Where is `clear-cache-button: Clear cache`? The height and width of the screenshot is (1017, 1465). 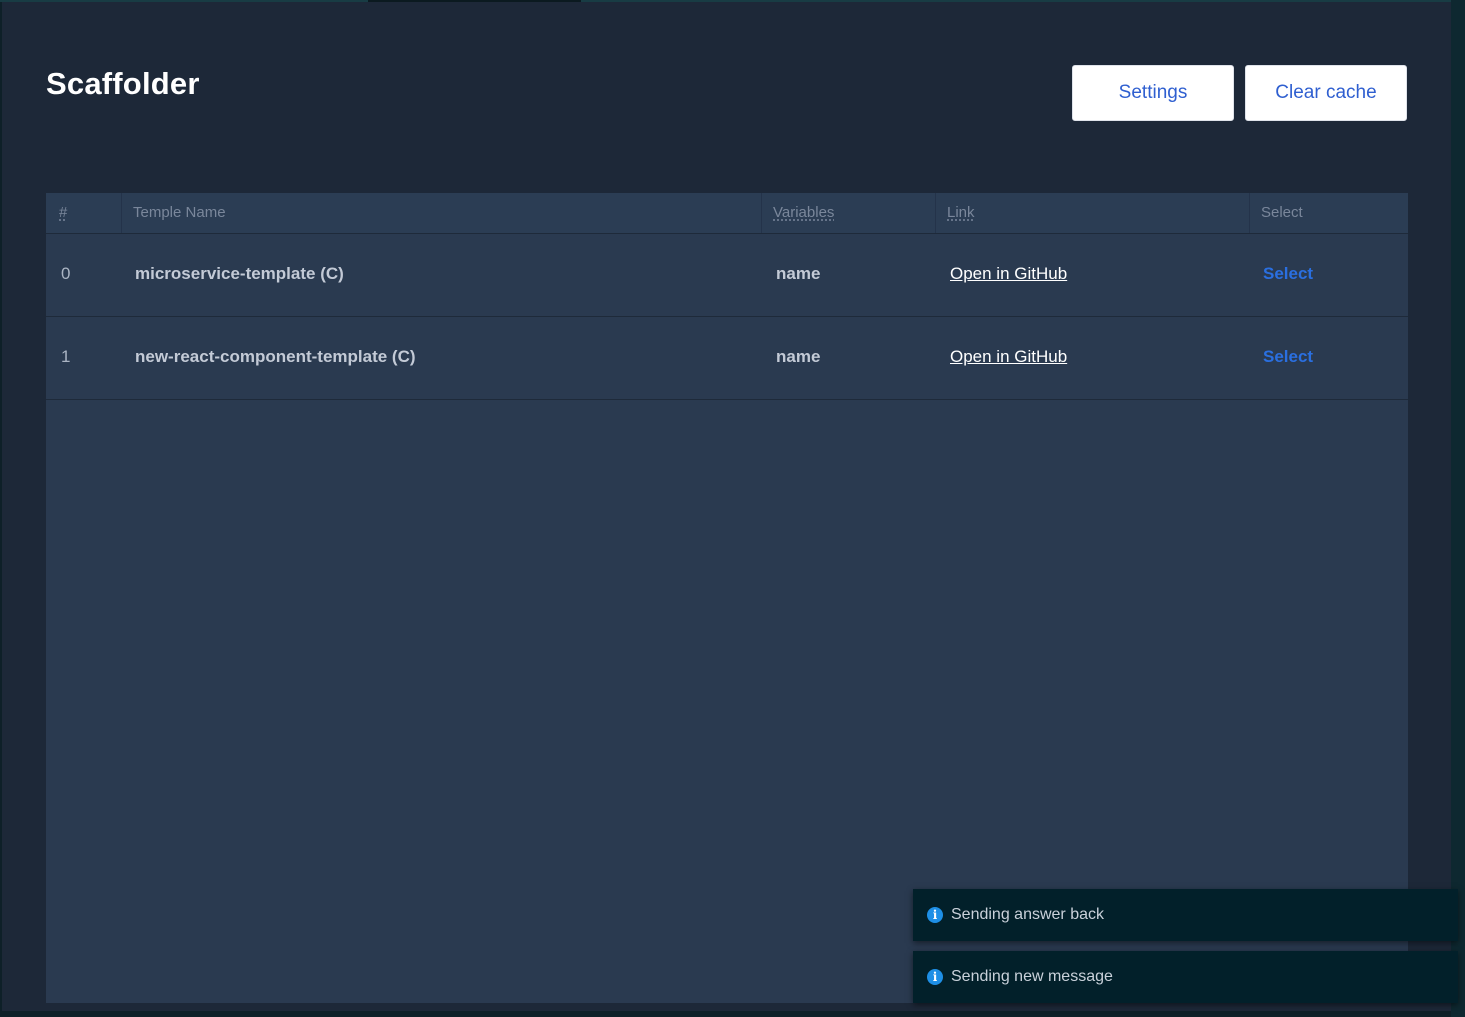 clear-cache-button: Clear cache is located at coordinates (1326, 93).